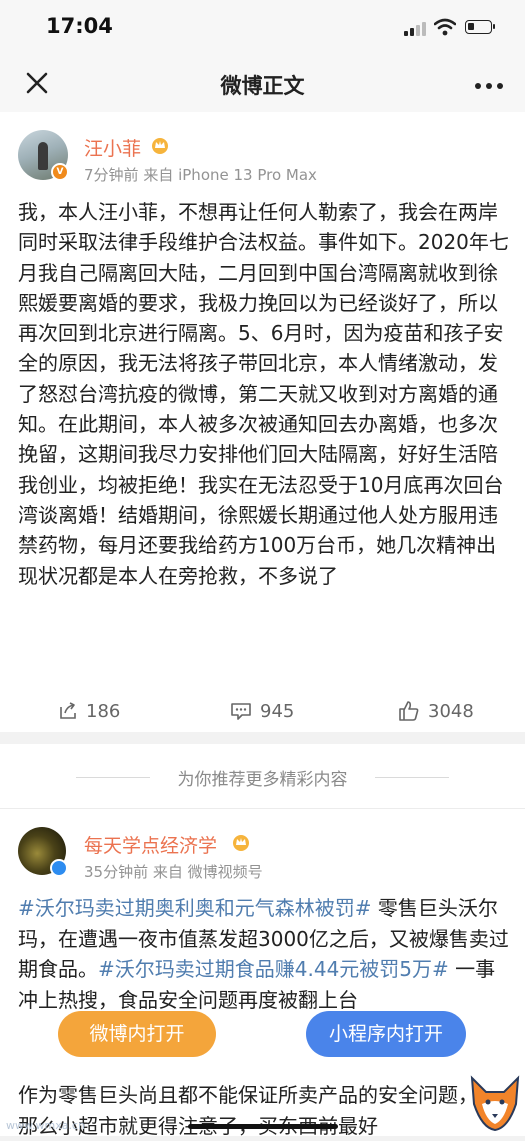  What do you see at coordinates (262, 29) in the screenshot?
I see `status-bar: 17:04` at bounding box center [262, 29].